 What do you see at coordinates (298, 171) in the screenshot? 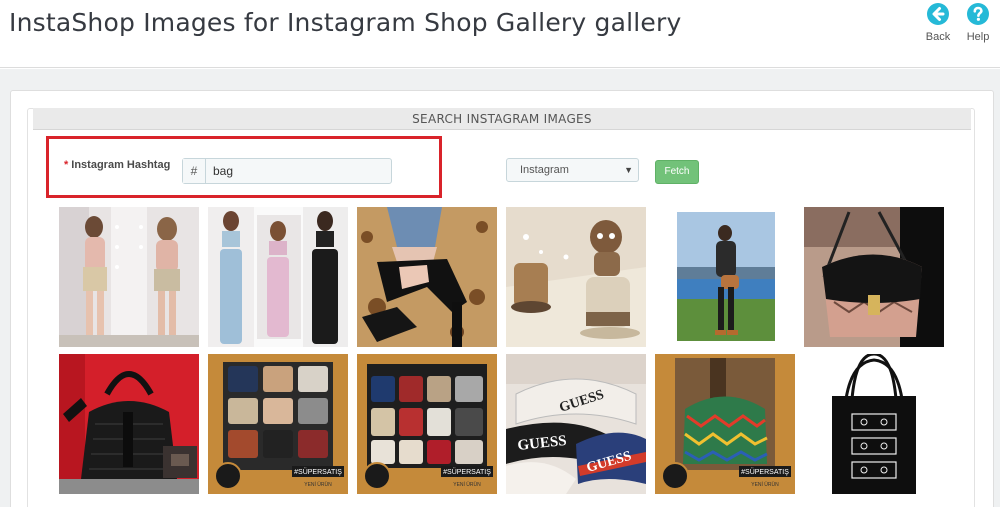
I see `hashtag-input` at bounding box center [298, 171].